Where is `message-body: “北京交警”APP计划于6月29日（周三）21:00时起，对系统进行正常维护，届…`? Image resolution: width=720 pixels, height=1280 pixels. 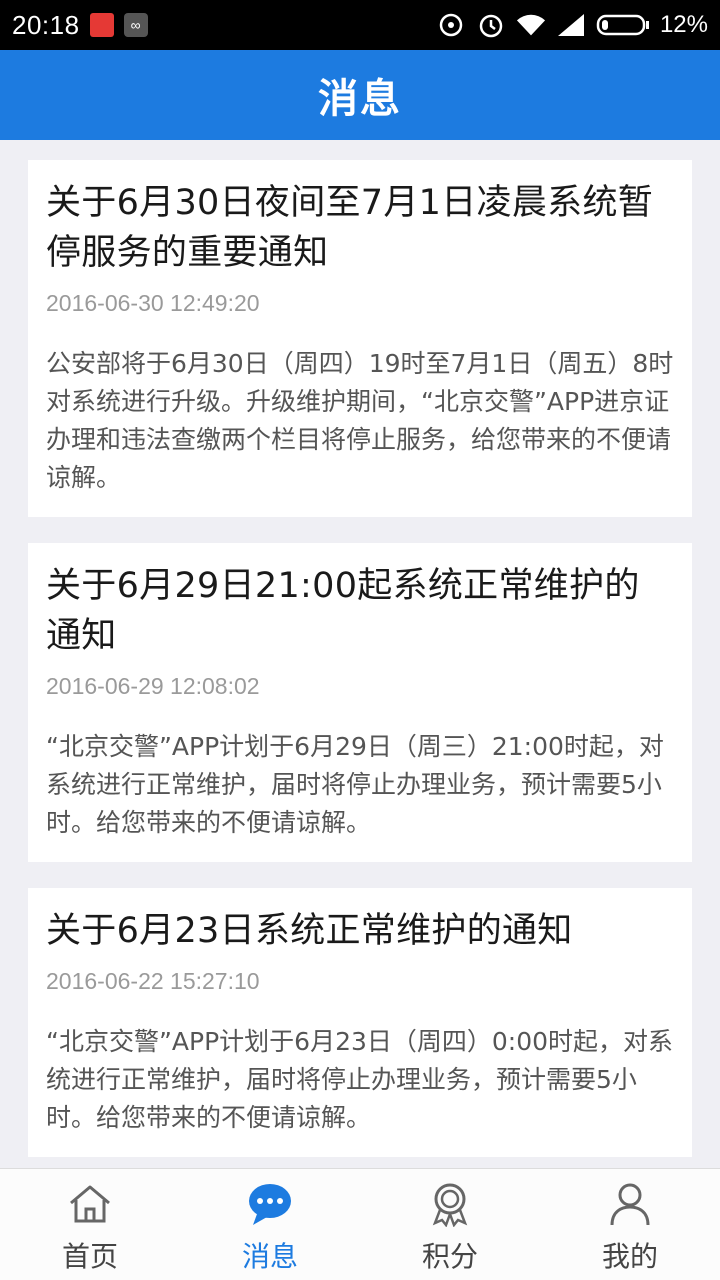
message-body: “北京交警”APP计划于6月29日（周三）21:00时起，对系统进行正常维护，届… is located at coordinates (355, 784).